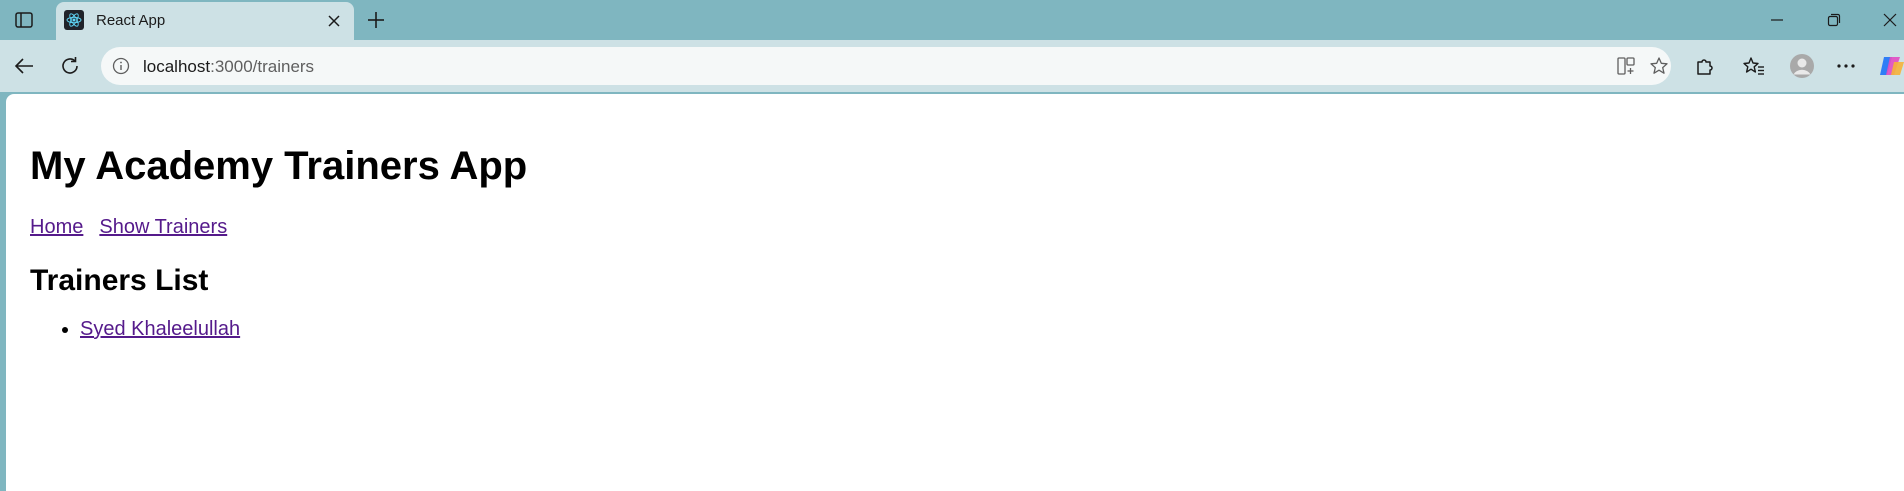  What do you see at coordinates (1626, 66) in the screenshot?
I see `split-screen-icon` at bounding box center [1626, 66].